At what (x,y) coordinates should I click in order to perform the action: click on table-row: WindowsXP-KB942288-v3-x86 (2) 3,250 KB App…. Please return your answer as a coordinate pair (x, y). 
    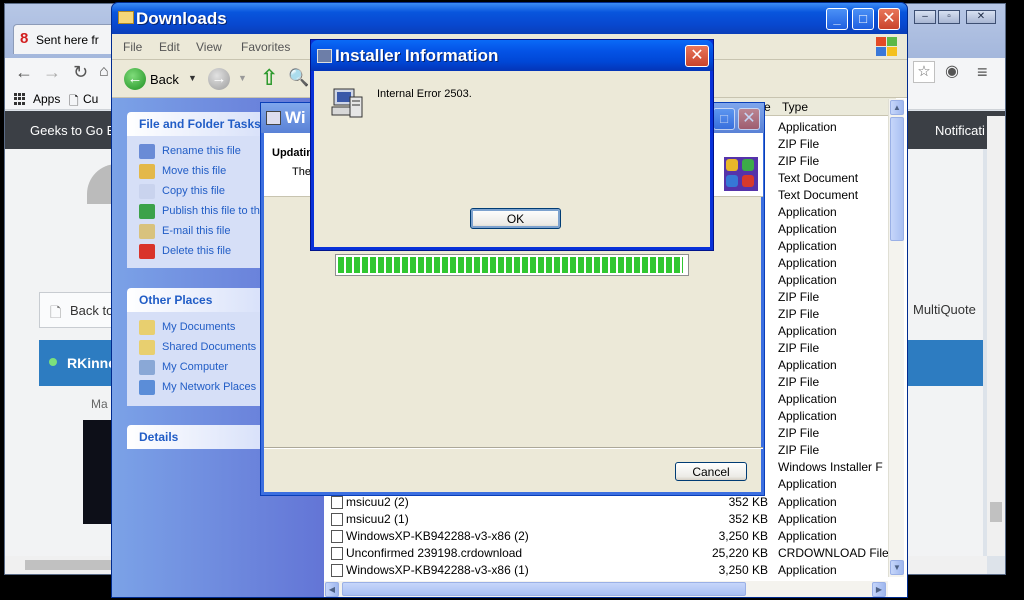
    Looking at the image, I should click on (610, 536).